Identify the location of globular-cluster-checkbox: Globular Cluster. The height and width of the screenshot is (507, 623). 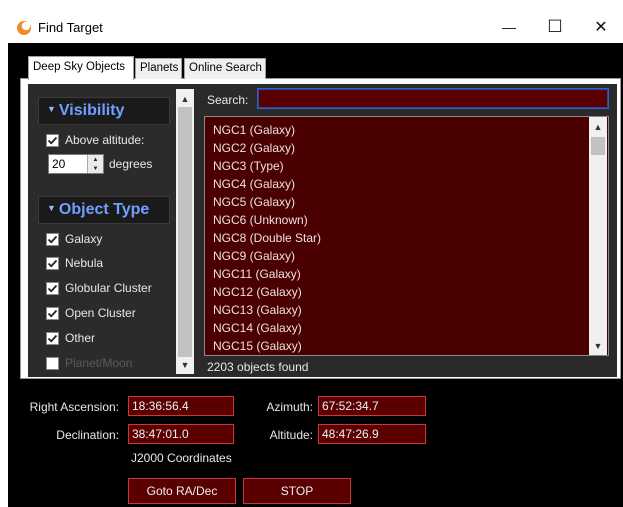
(99, 288).